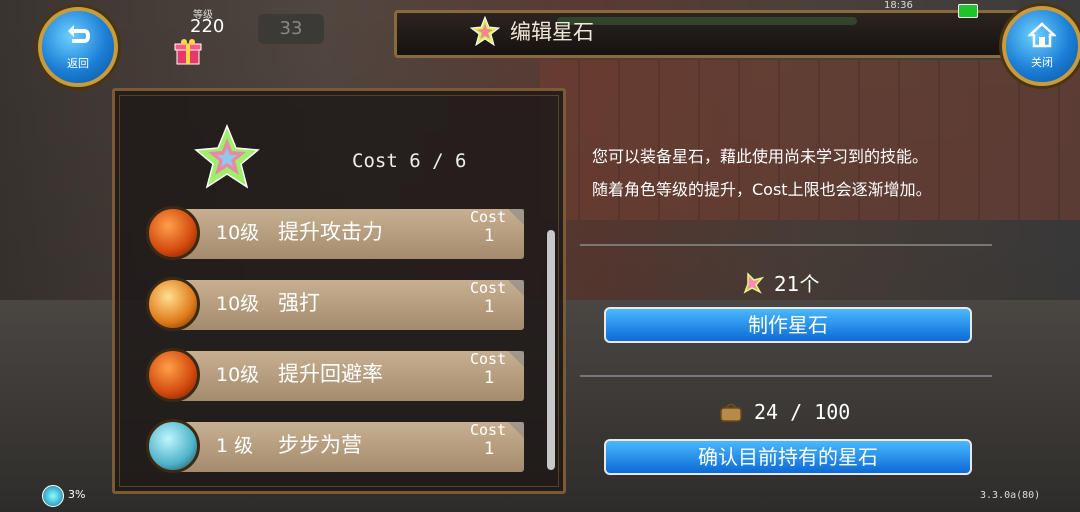 Image resolution: width=1080 pixels, height=512 pixels. Describe the element at coordinates (802, 412) in the screenshot. I see `inventory-count: 24 / 100` at that location.